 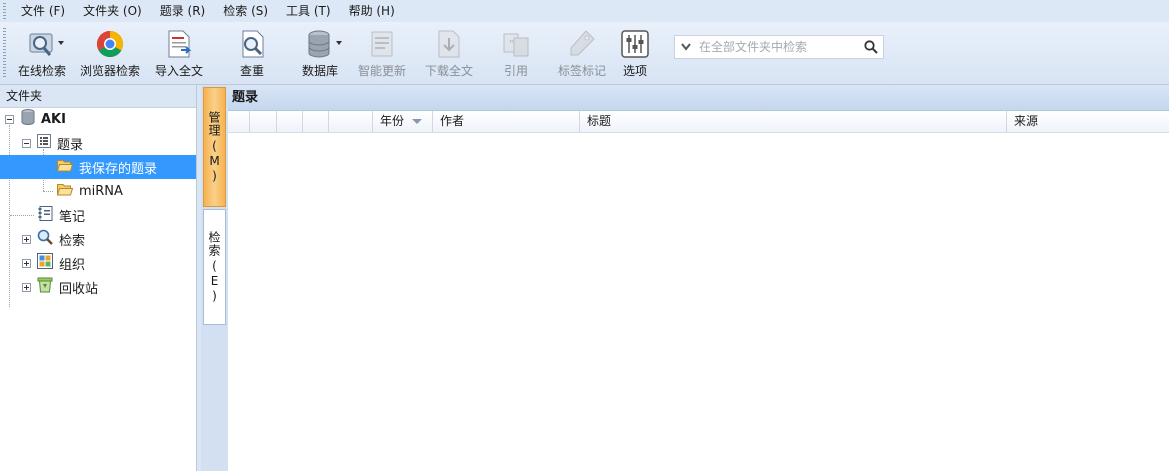 What do you see at coordinates (101, 191) in the screenshot?
I see `tree-item-label: miRNA` at bounding box center [101, 191].